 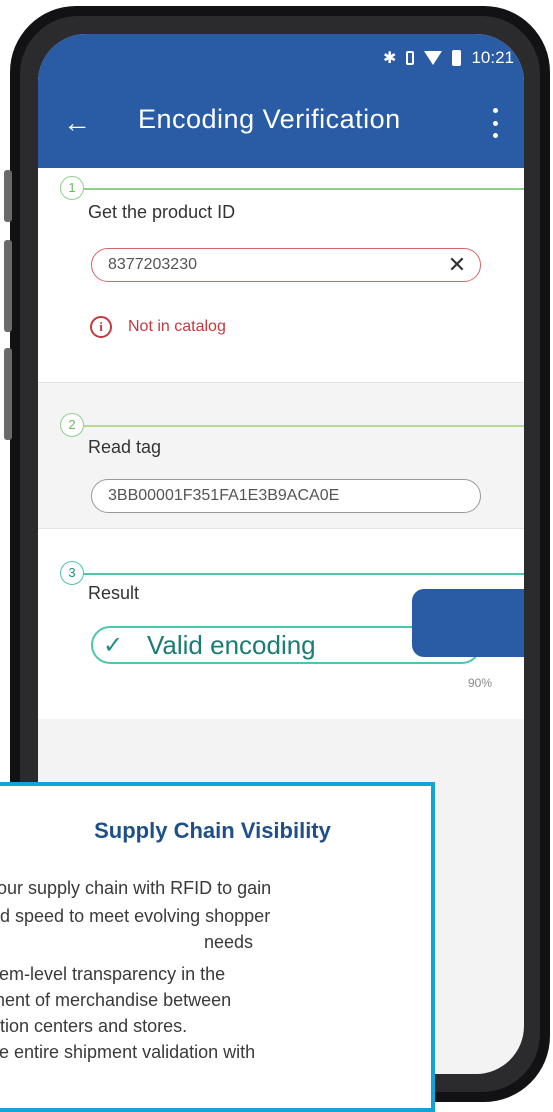 I want to click on tag-id-field, so click(x=286, y=496).